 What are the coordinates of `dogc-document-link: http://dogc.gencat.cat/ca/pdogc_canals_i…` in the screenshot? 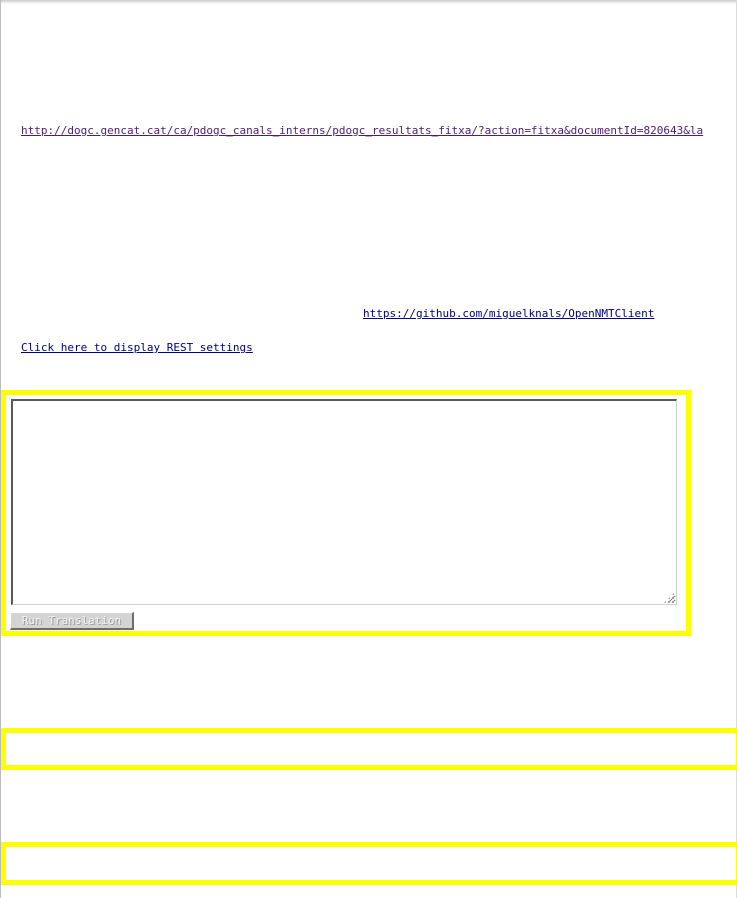 It's located at (362, 130).